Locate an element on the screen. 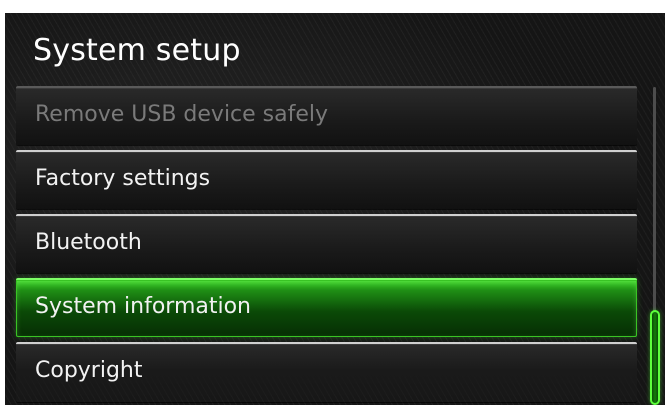 Image resolution: width=669 pixels, height=405 pixels. scrollbar-thumb is located at coordinates (655, 357).